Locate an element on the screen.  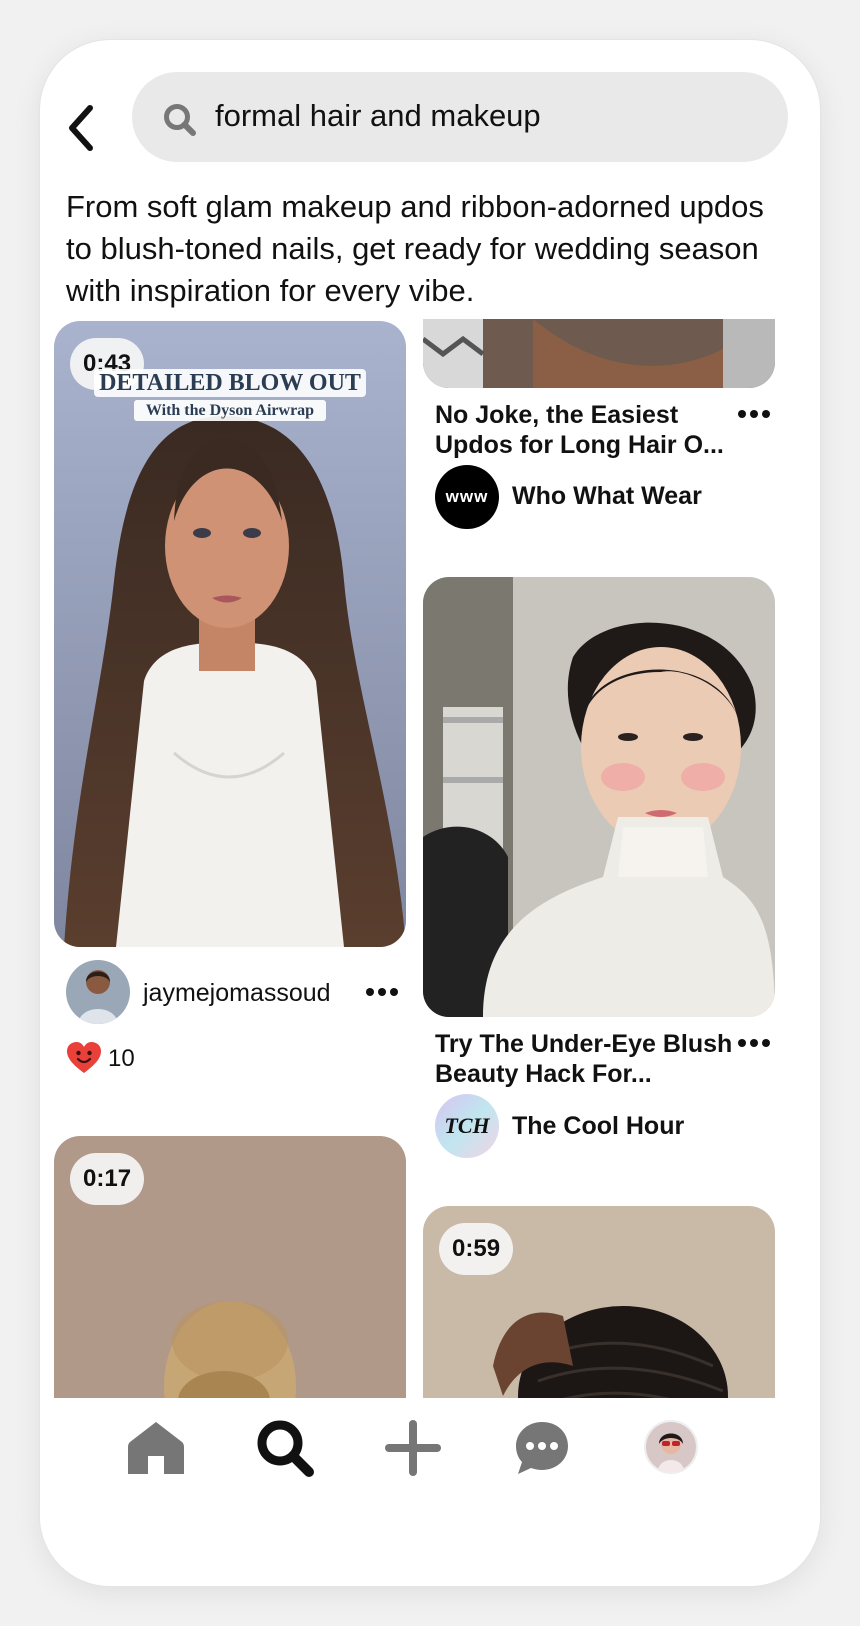
creator-name: jaymejomassoud is located at coordinates (237, 993).